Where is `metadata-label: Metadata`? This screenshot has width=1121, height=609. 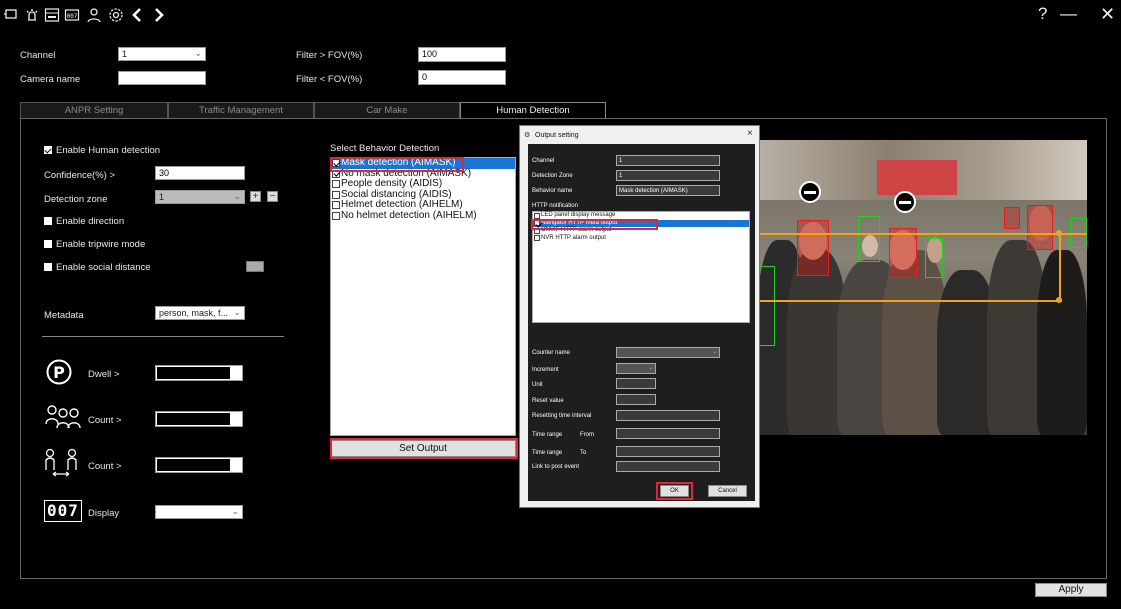 metadata-label: Metadata is located at coordinates (64, 315).